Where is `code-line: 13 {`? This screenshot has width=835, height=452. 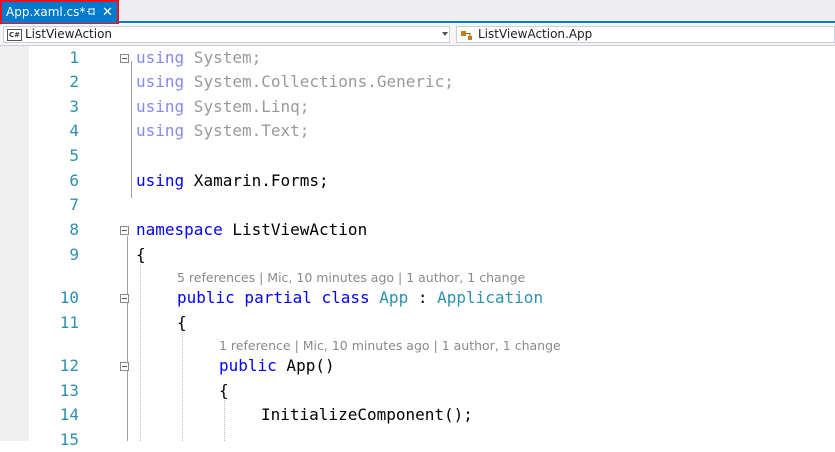
code-line: 13 { is located at coordinates (417, 391).